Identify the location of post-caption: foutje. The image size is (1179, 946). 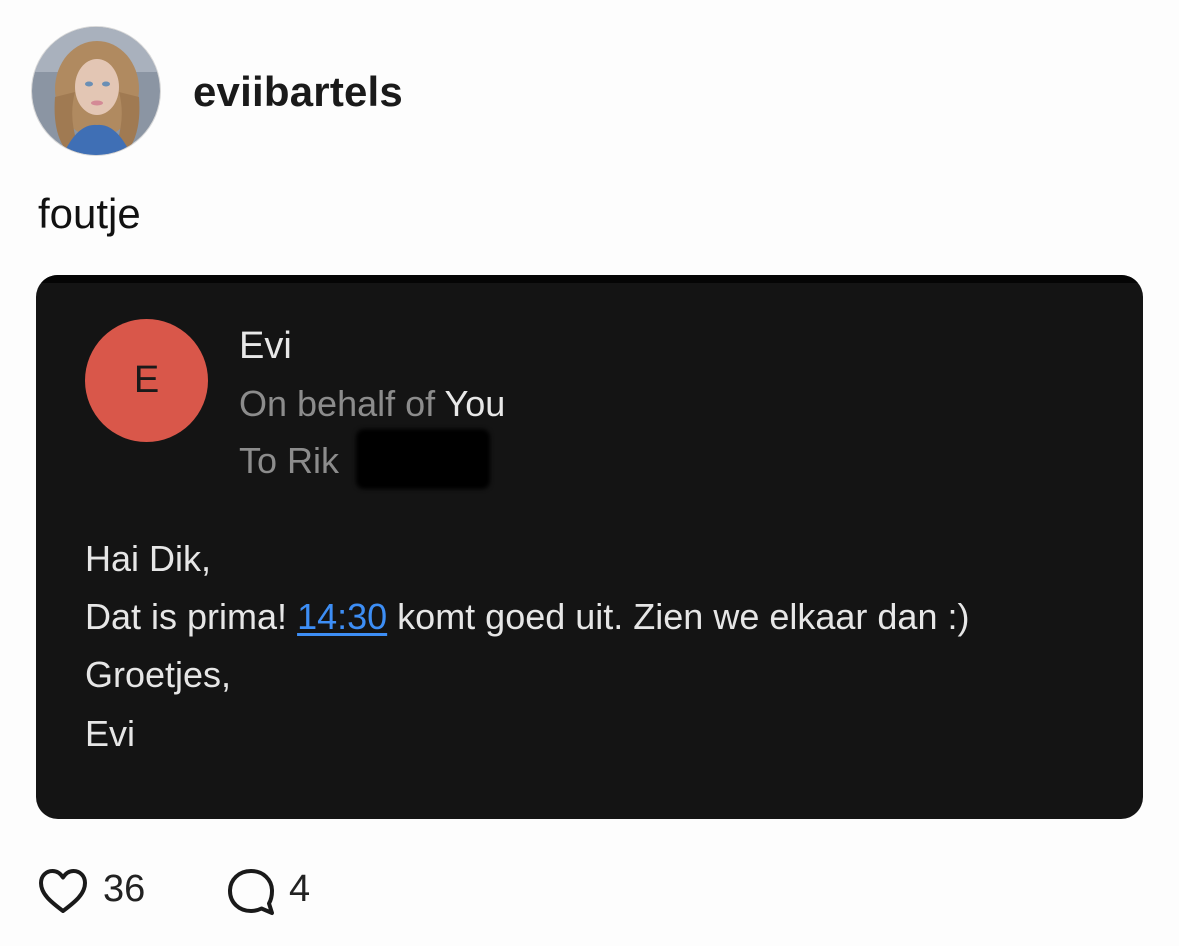
(89, 213).